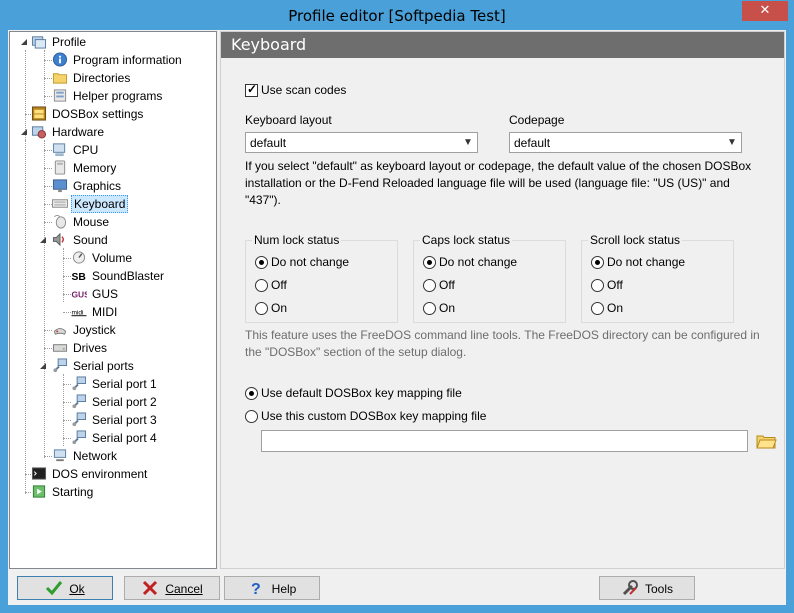 The image size is (794, 613). I want to click on tree-item-profile: Profile, so click(113, 42).